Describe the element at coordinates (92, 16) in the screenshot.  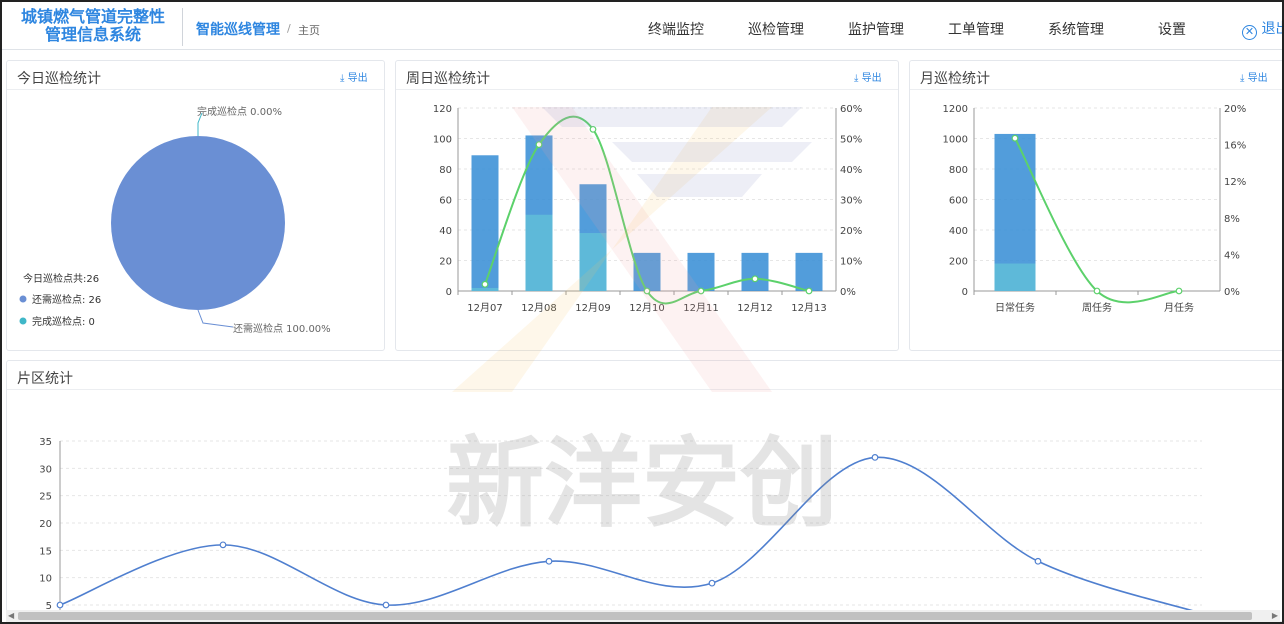
I see `app-title-line1: 城镇燃气管道完整性` at that location.